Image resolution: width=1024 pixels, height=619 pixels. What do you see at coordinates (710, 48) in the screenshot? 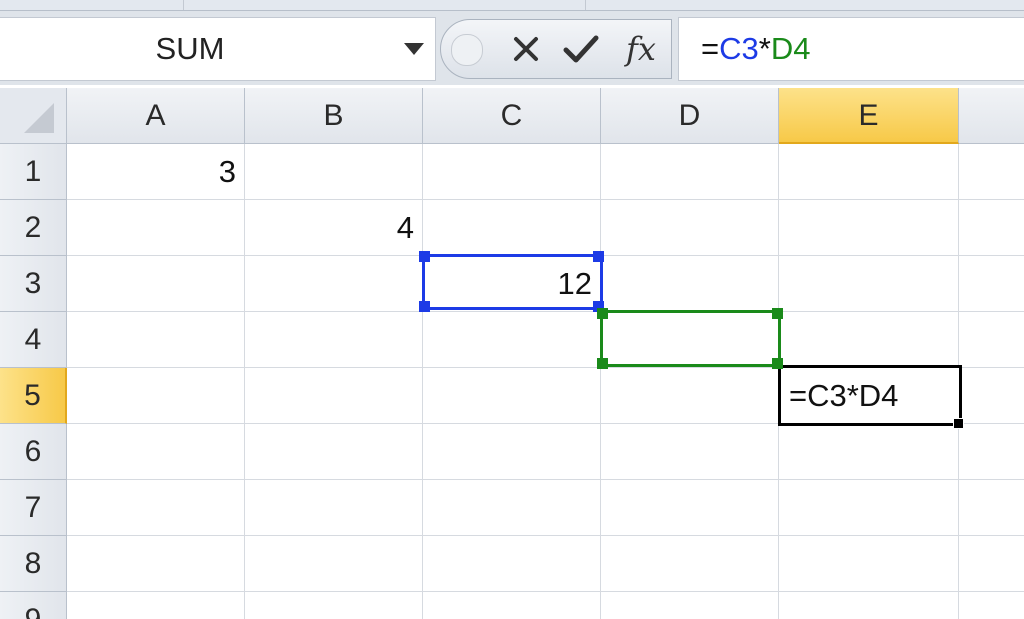
I see `formula-prefix: =` at bounding box center [710, 48].